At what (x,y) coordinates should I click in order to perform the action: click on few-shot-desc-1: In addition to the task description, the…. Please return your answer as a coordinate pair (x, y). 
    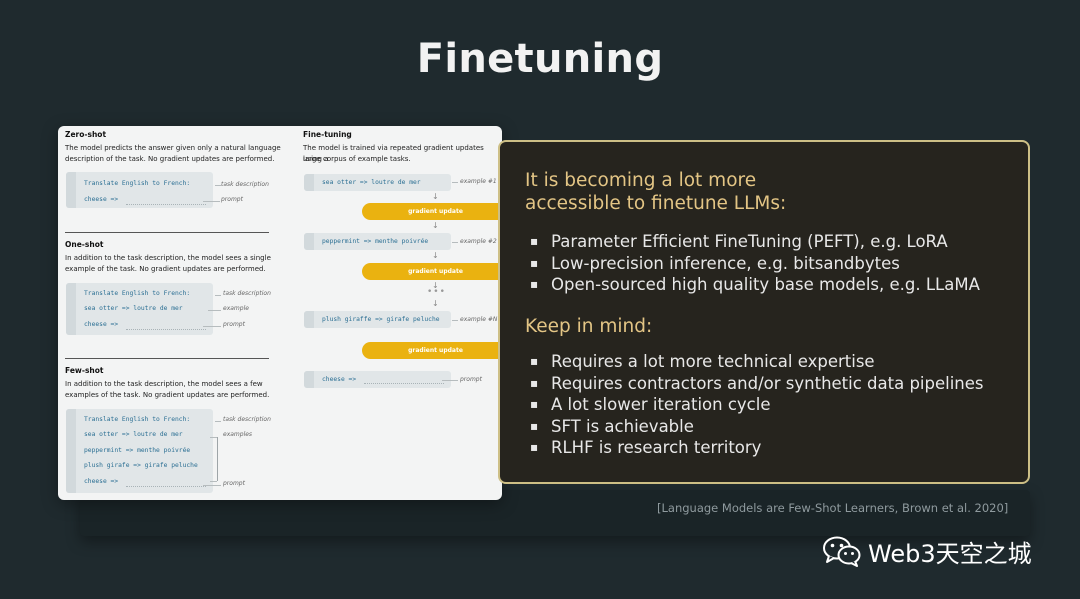
    Looking at the image, I should click on (164, 384).